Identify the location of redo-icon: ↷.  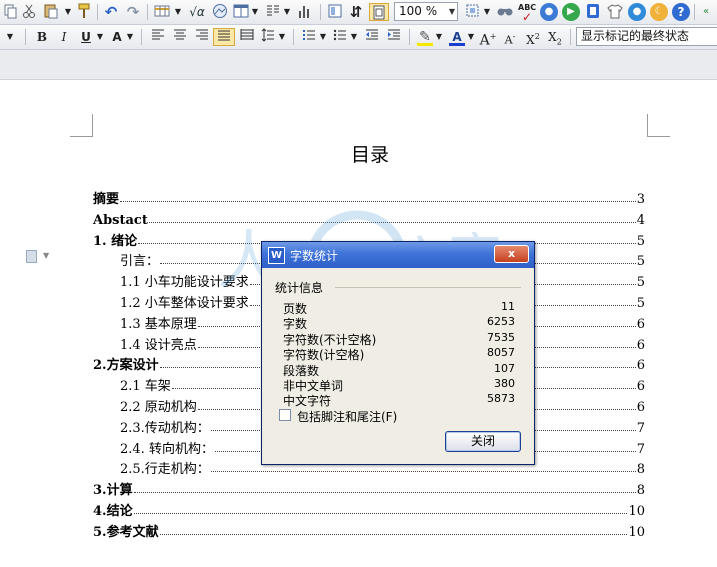
(133, 12).